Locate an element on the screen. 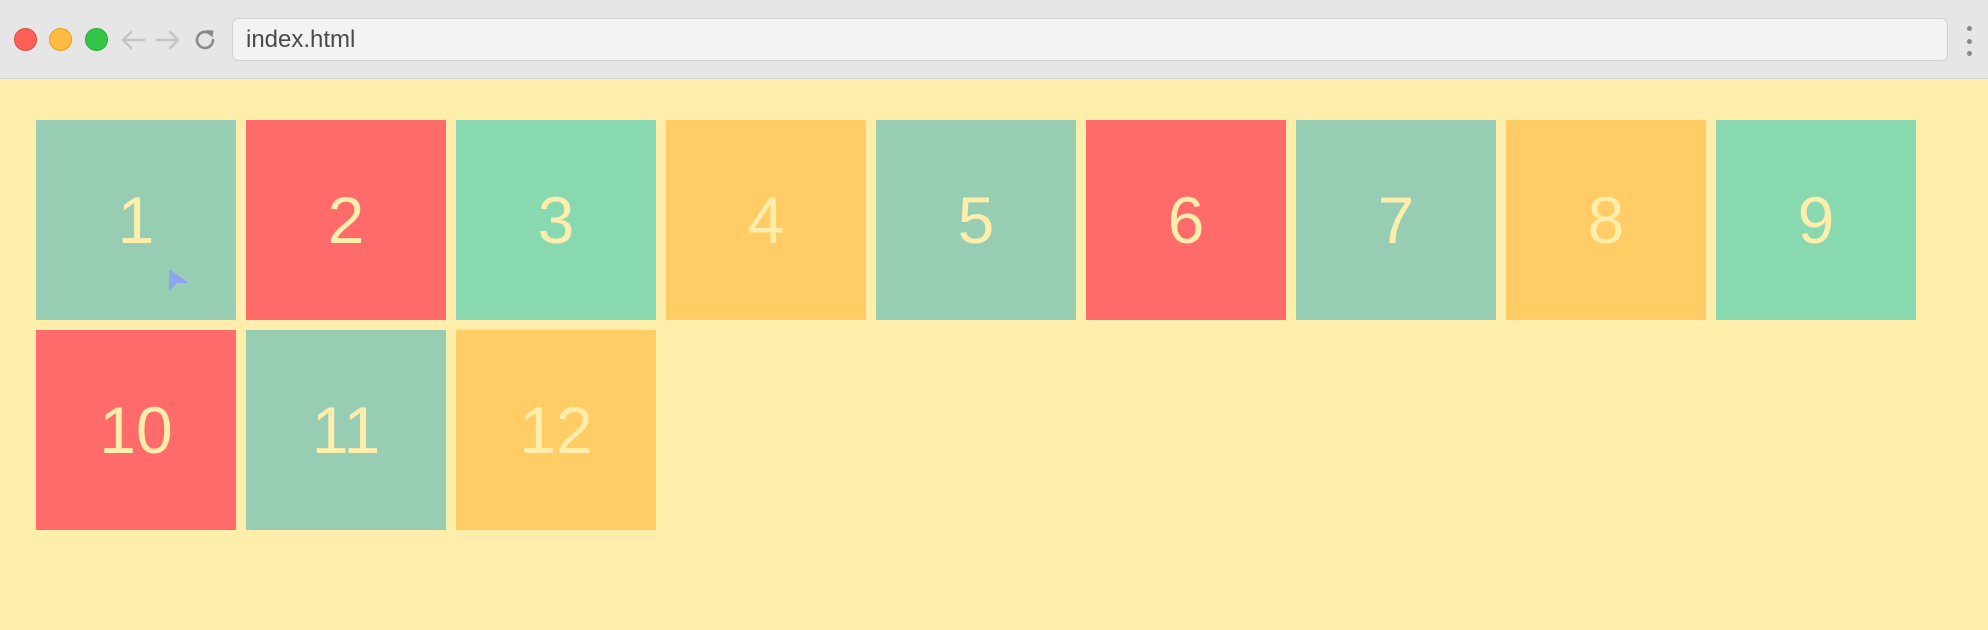 Image resolution: width=1988 pixels, height=630 pixels. tile-label: 12 is located at coordinates (556, 430).